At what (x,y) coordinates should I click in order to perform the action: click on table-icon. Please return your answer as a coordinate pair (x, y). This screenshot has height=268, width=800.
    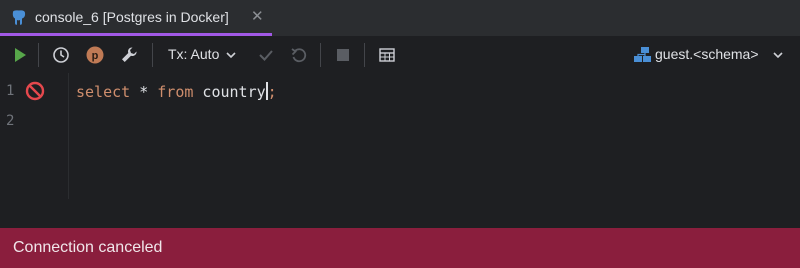
    Looking at the image, I should click on (387, 55).